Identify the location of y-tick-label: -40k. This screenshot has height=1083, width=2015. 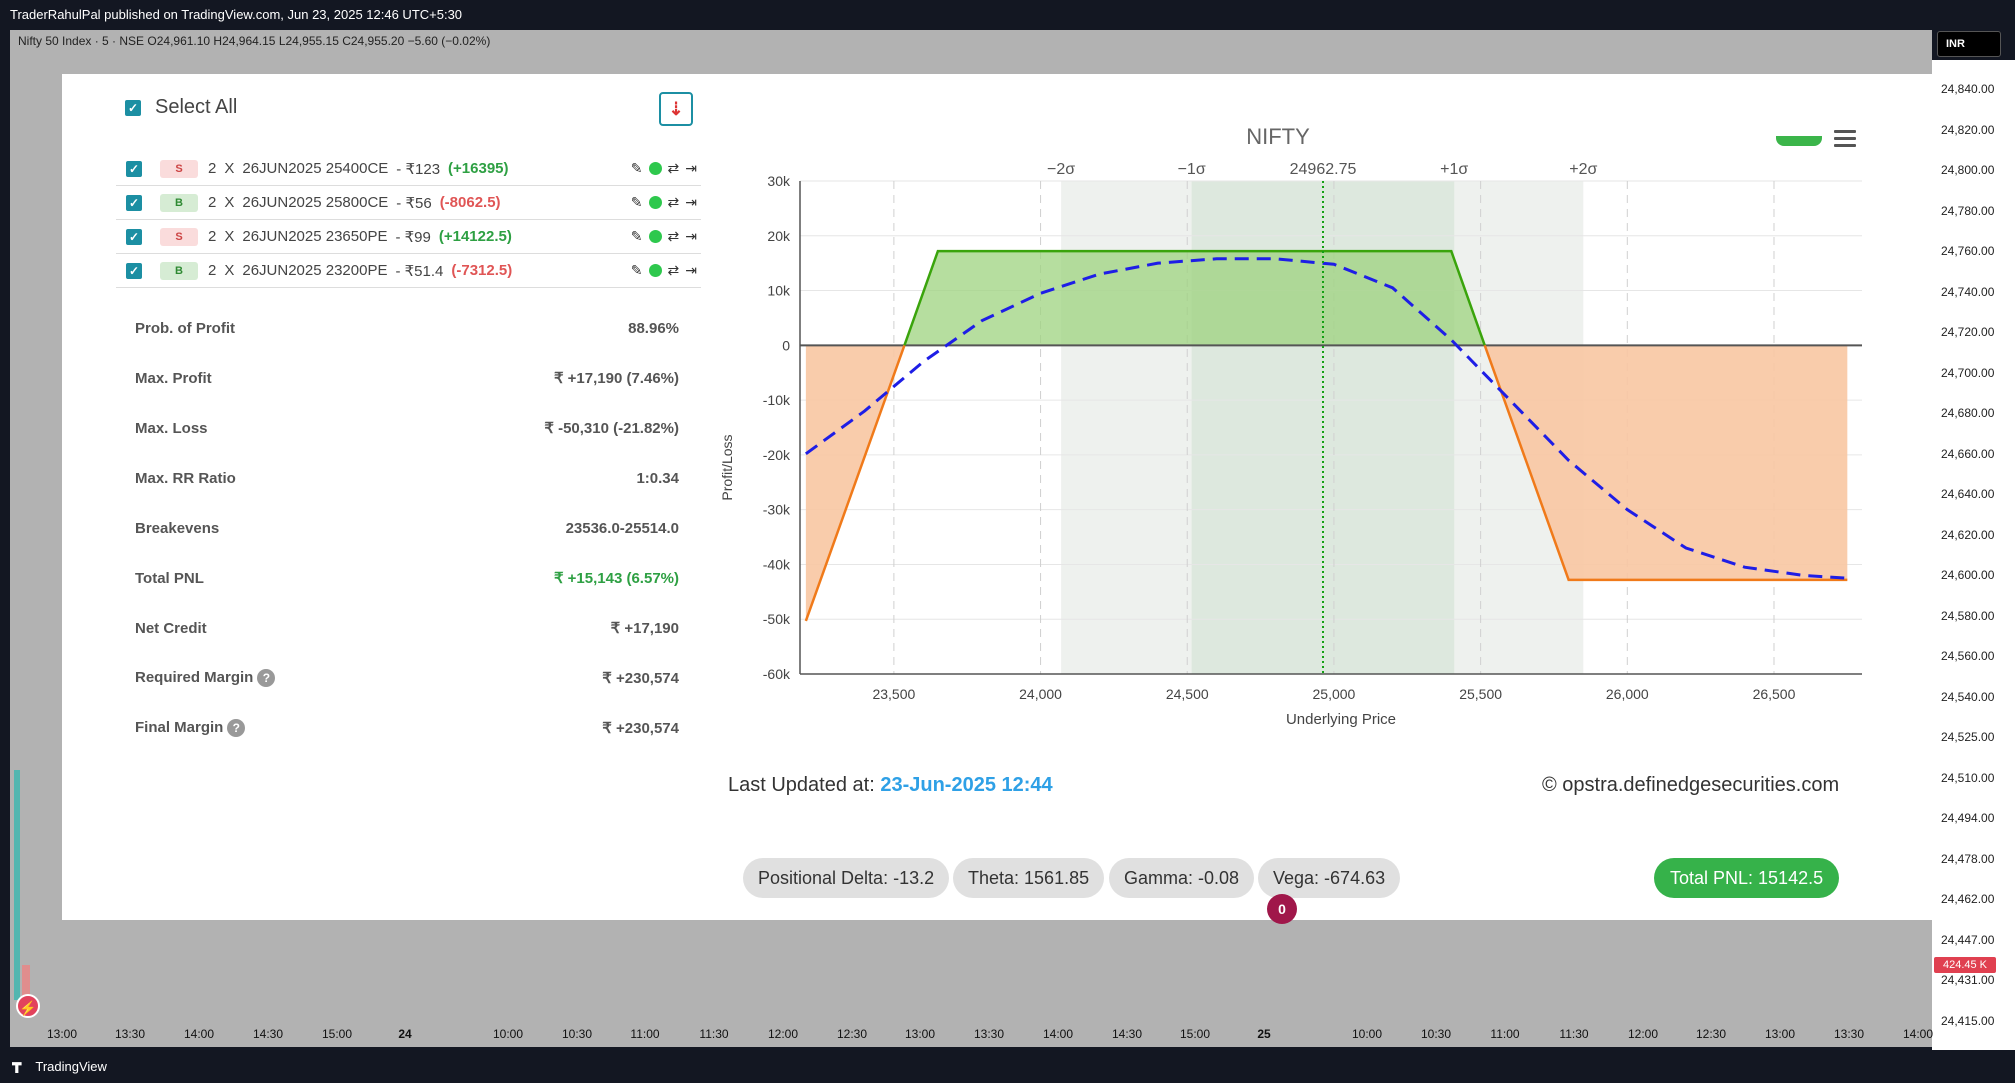
(777, 564).